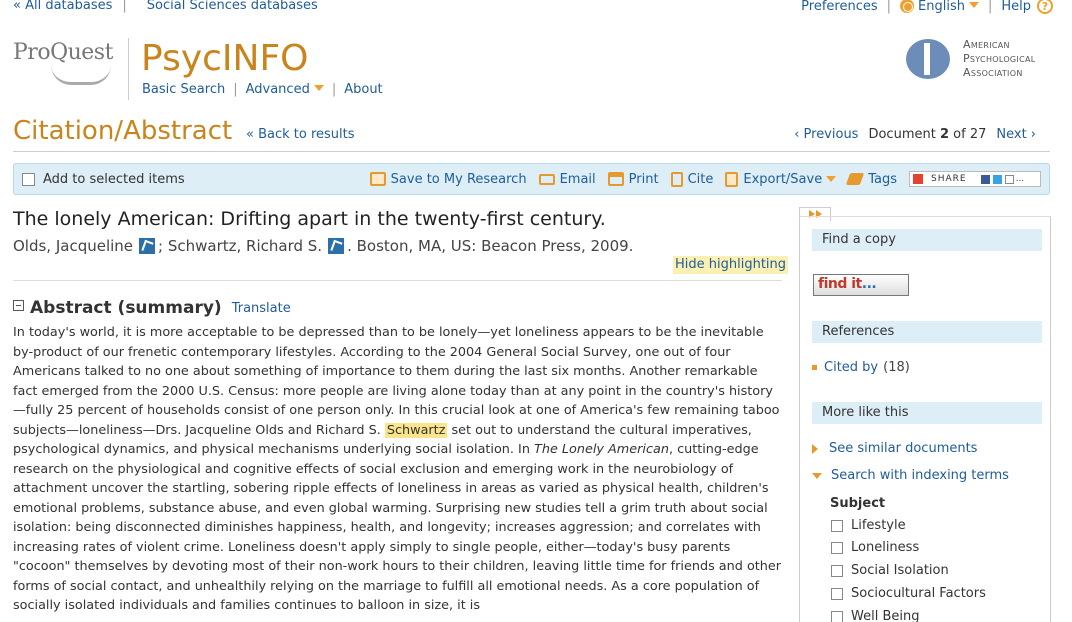 The height and width of the screenshot is (622, 1072). What do you see at coordinates (927, 134) in the screenshot?
I see `document-position: Document 2 of 27` at bounding box center [927, 134].